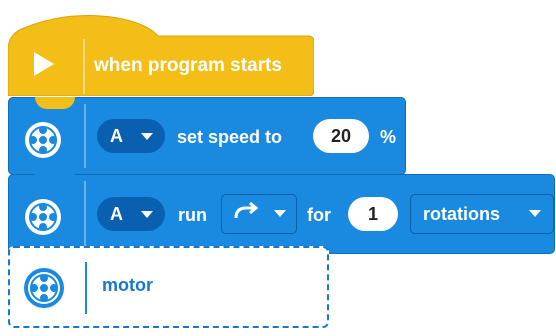  What do you see at coordinates (127, 285) in the screenshot?
I see `motor-label: motor` at bounding box center [127, 285].